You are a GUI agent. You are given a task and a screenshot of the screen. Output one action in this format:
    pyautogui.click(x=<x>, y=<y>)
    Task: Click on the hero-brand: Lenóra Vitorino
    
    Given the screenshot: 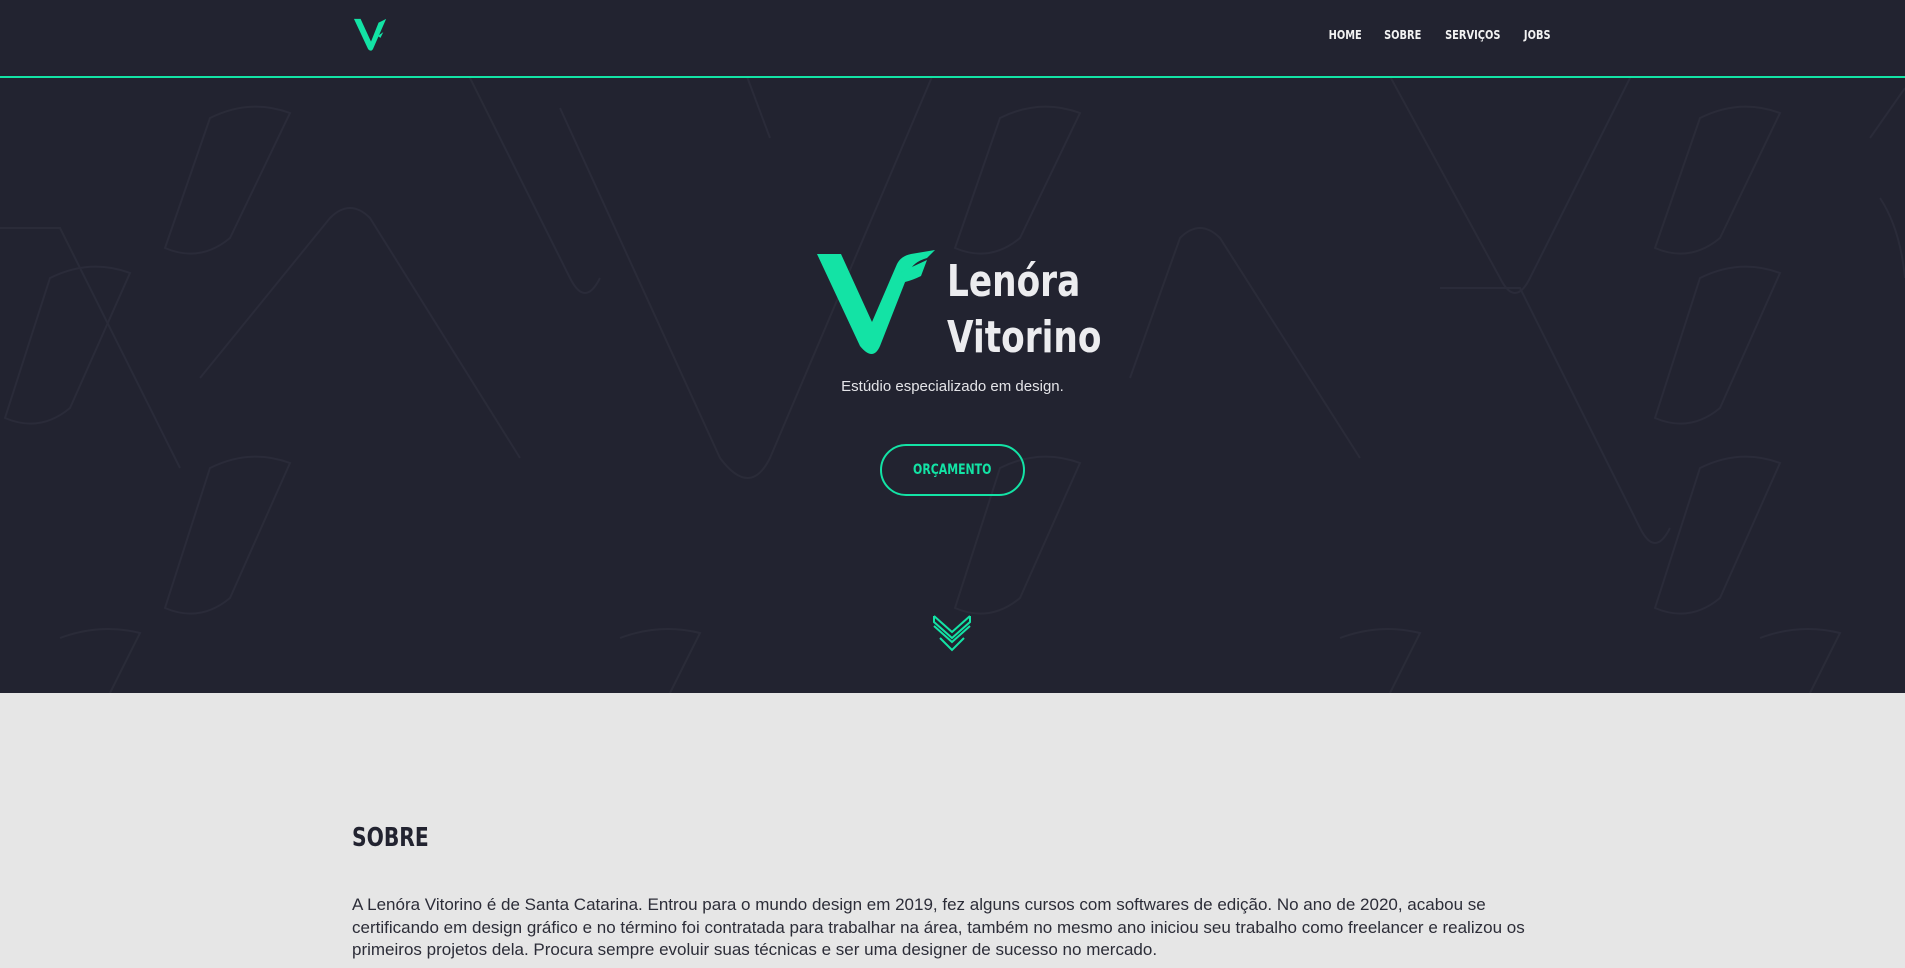 What is the action you would take?
    pyautogui.click(x=965, y=310)
    